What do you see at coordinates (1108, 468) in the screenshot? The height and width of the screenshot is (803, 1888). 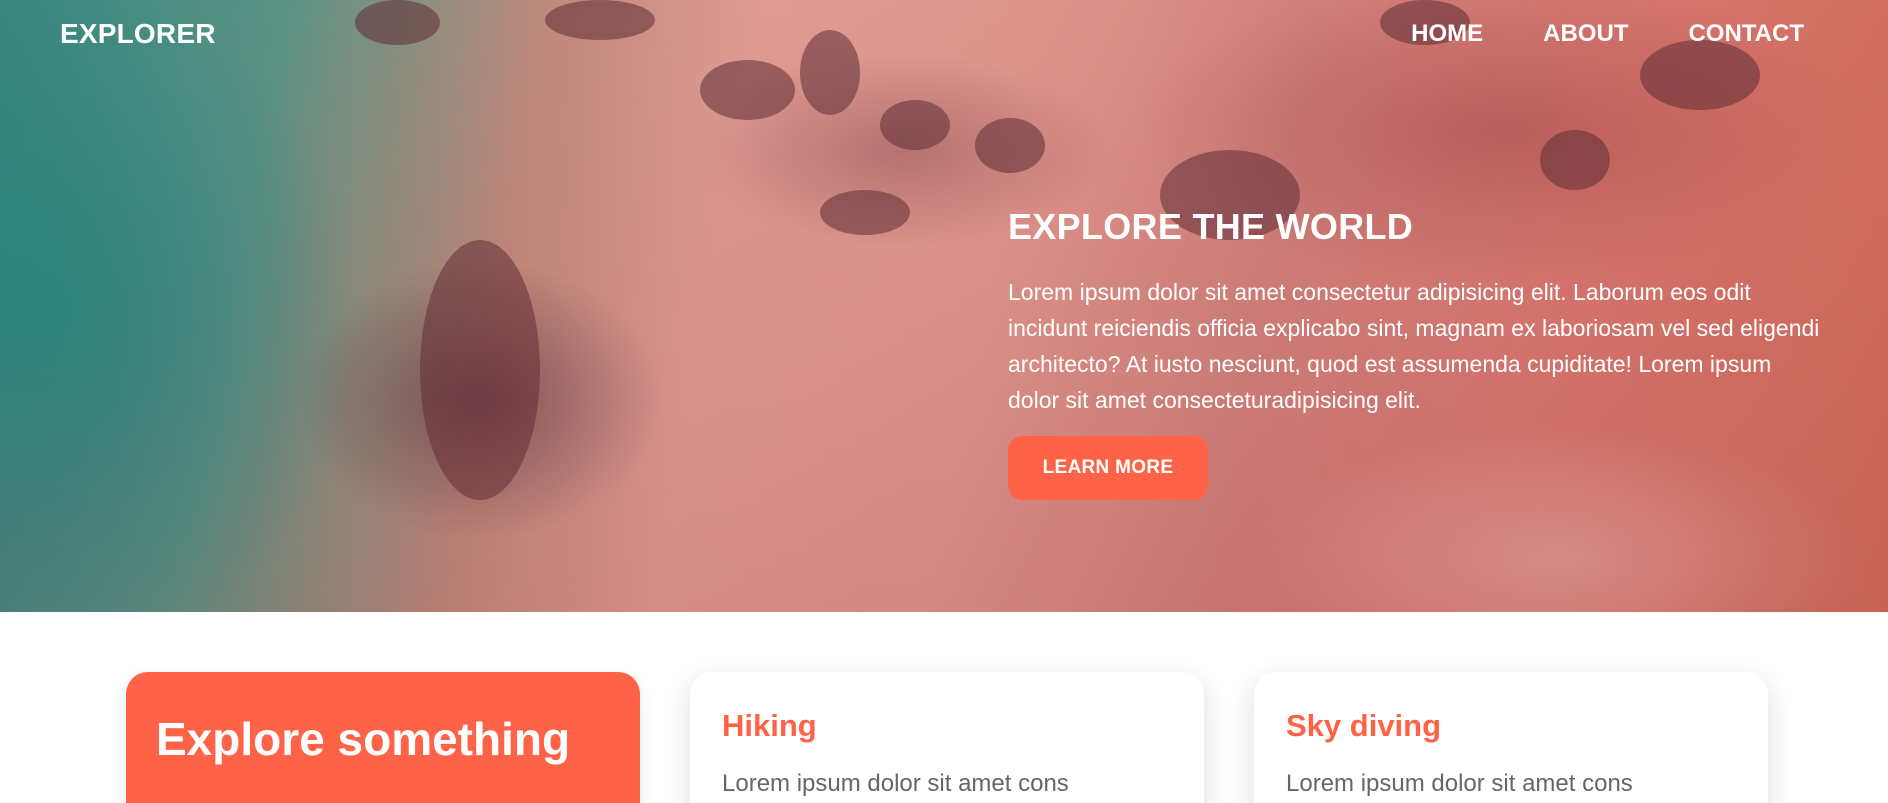 I see `learn-more-button: LEARN MORE` at bounding box center [1108, 468].